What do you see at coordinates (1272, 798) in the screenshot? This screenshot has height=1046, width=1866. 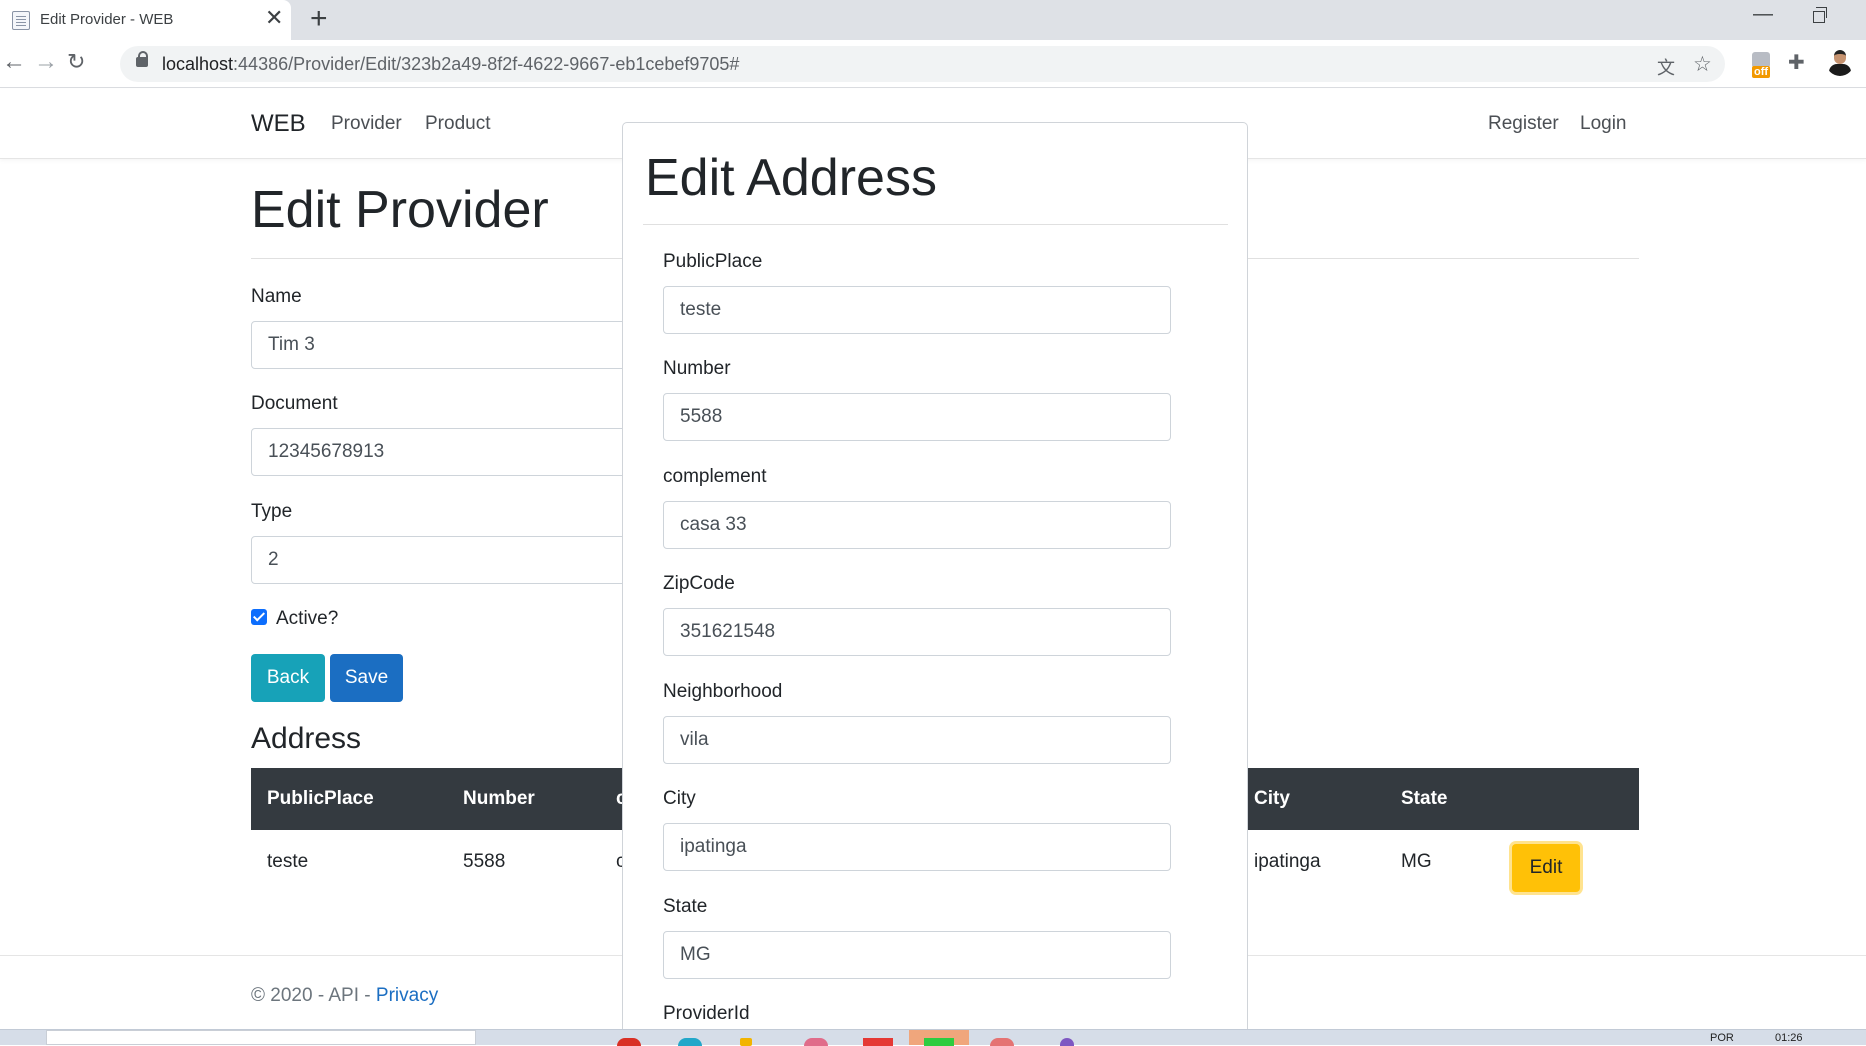 I see `column-header-city: City` at bounding box center [1272, 798].